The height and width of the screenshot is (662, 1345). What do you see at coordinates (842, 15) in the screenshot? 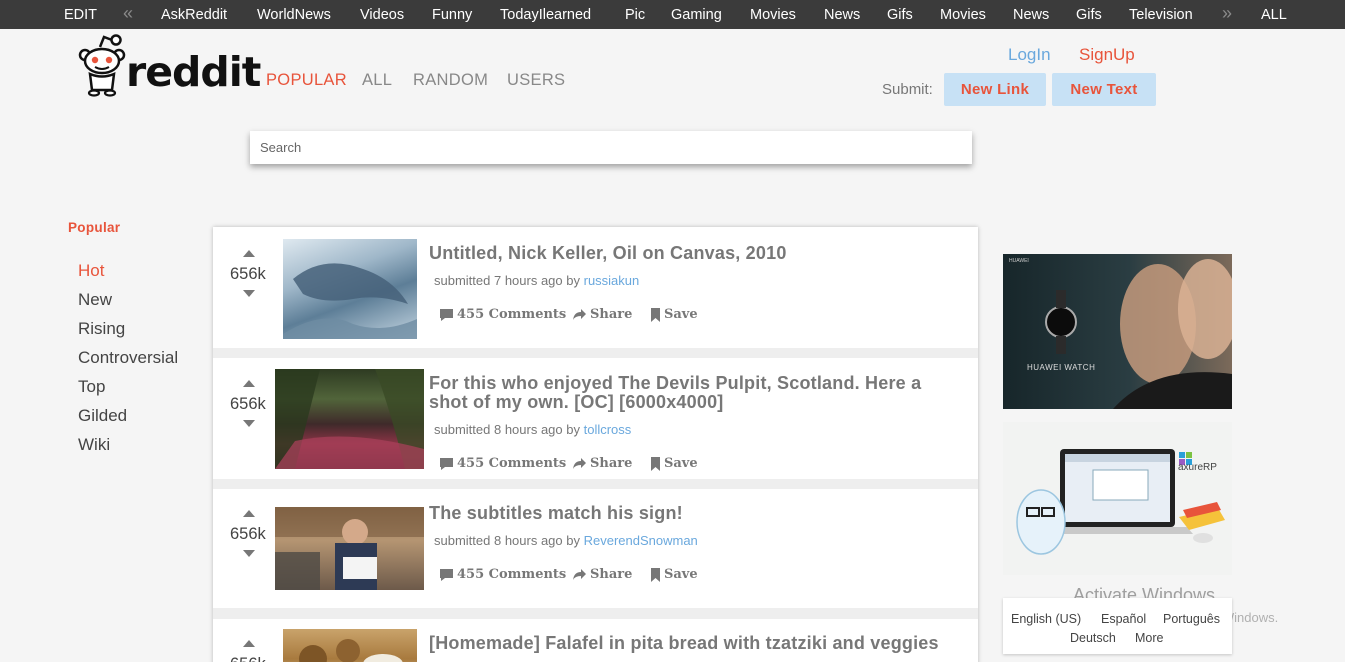
I see `topbar-item-news: News` at bounding box center [842, 15].